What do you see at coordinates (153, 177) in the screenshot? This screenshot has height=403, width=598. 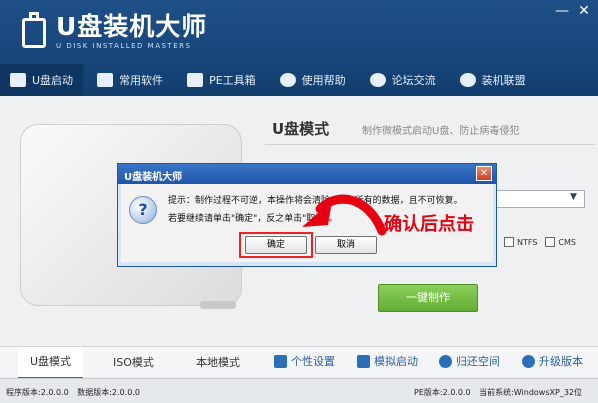 I see `dialog-title: U盘装机大师` at bounding box center [153, 177].